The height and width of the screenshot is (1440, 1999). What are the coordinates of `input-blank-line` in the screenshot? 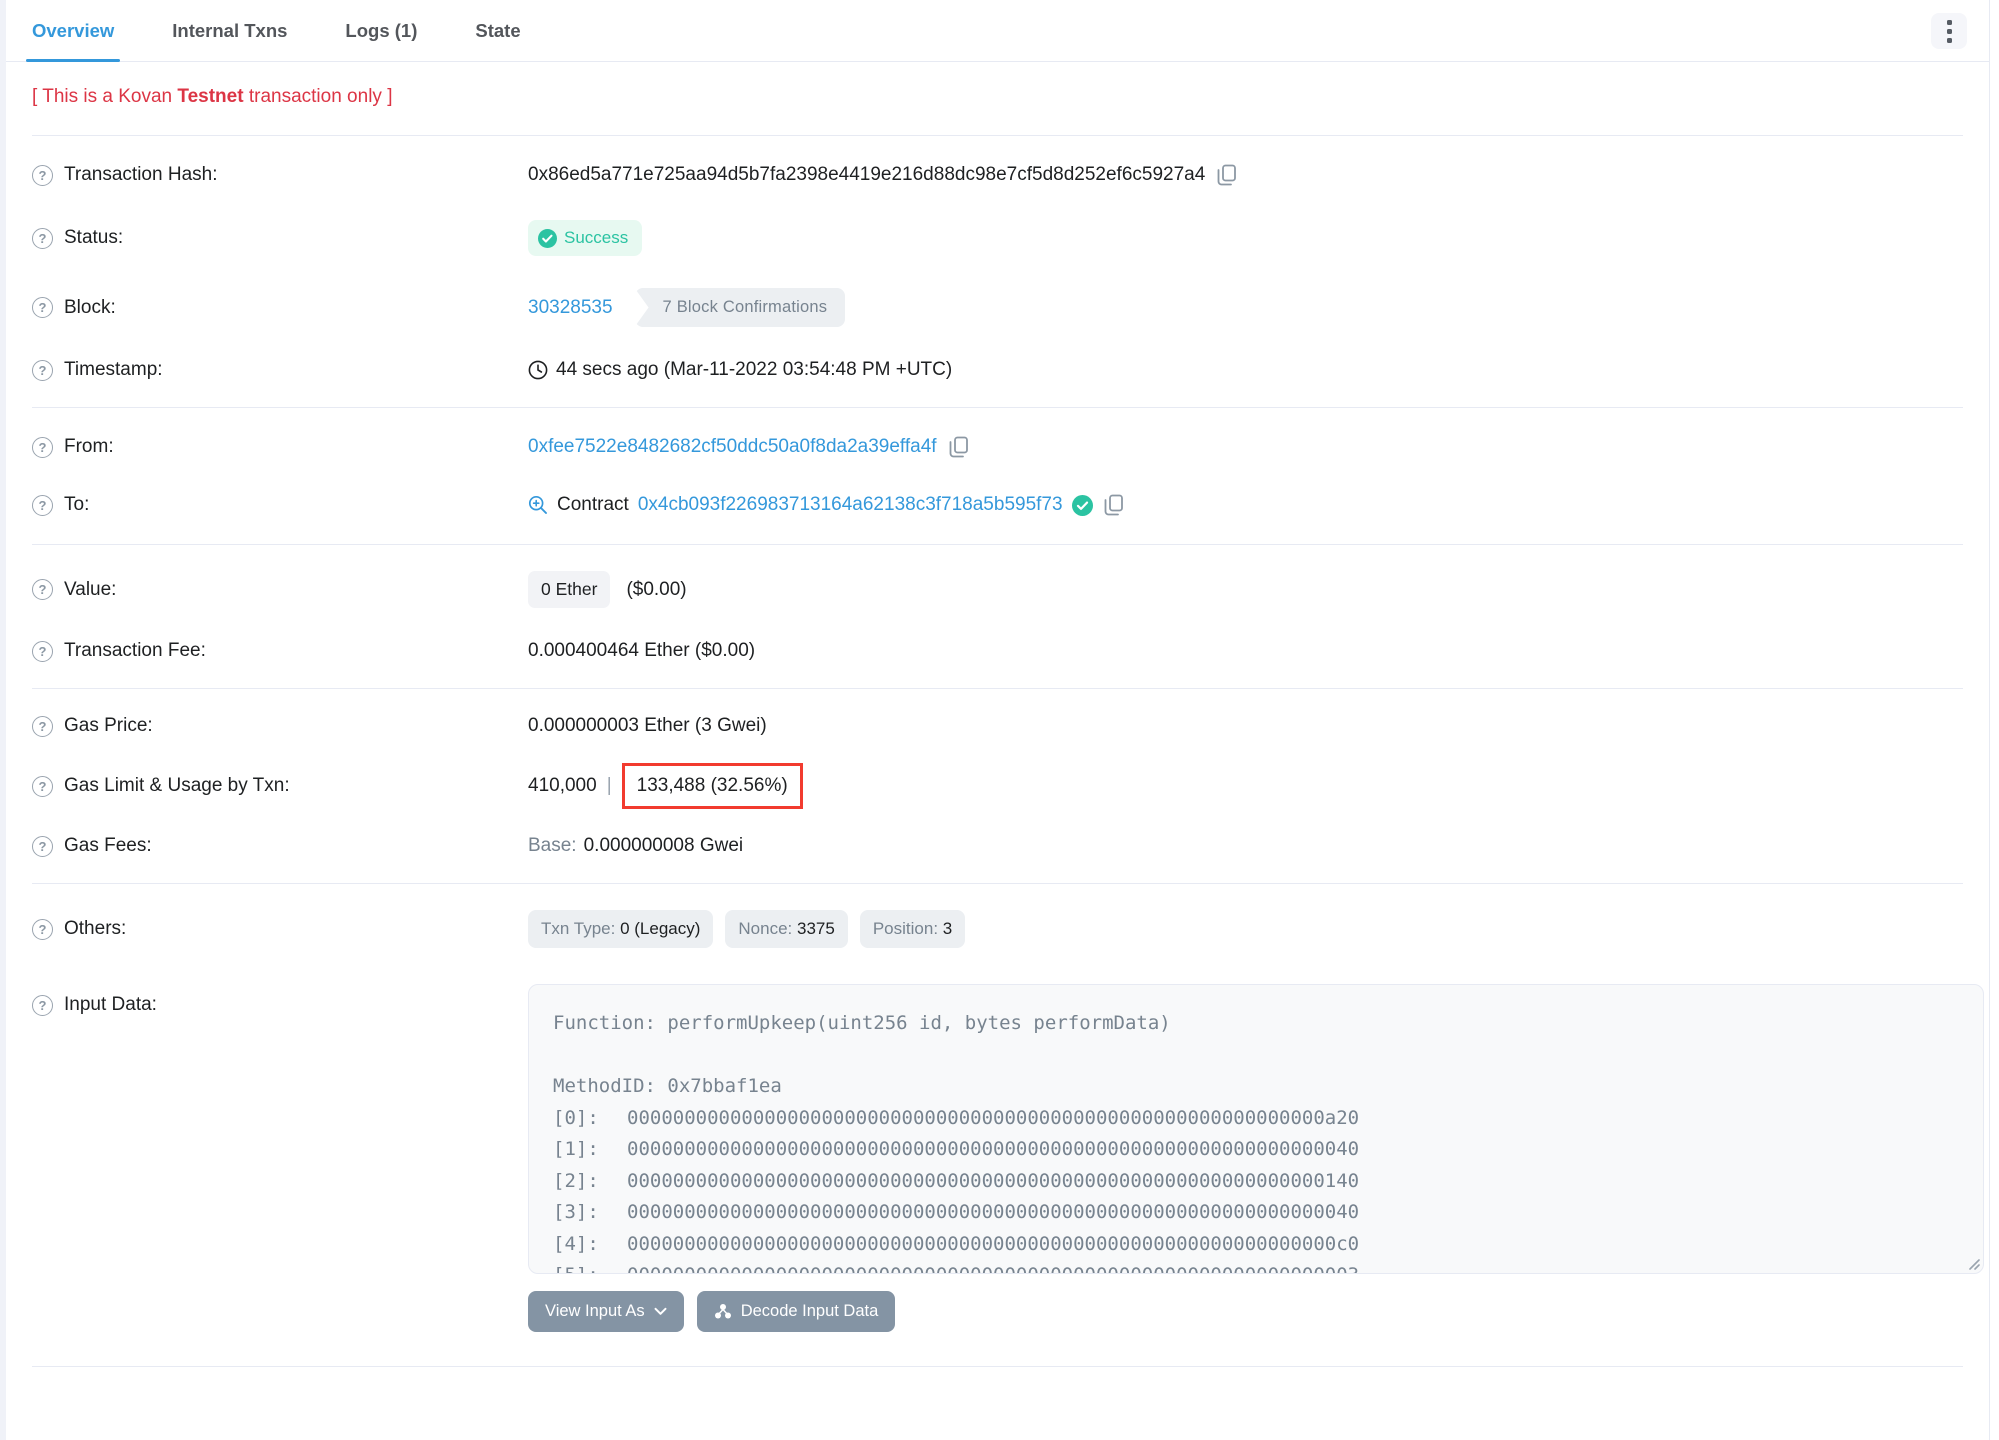 It's located at (1256, 1056).